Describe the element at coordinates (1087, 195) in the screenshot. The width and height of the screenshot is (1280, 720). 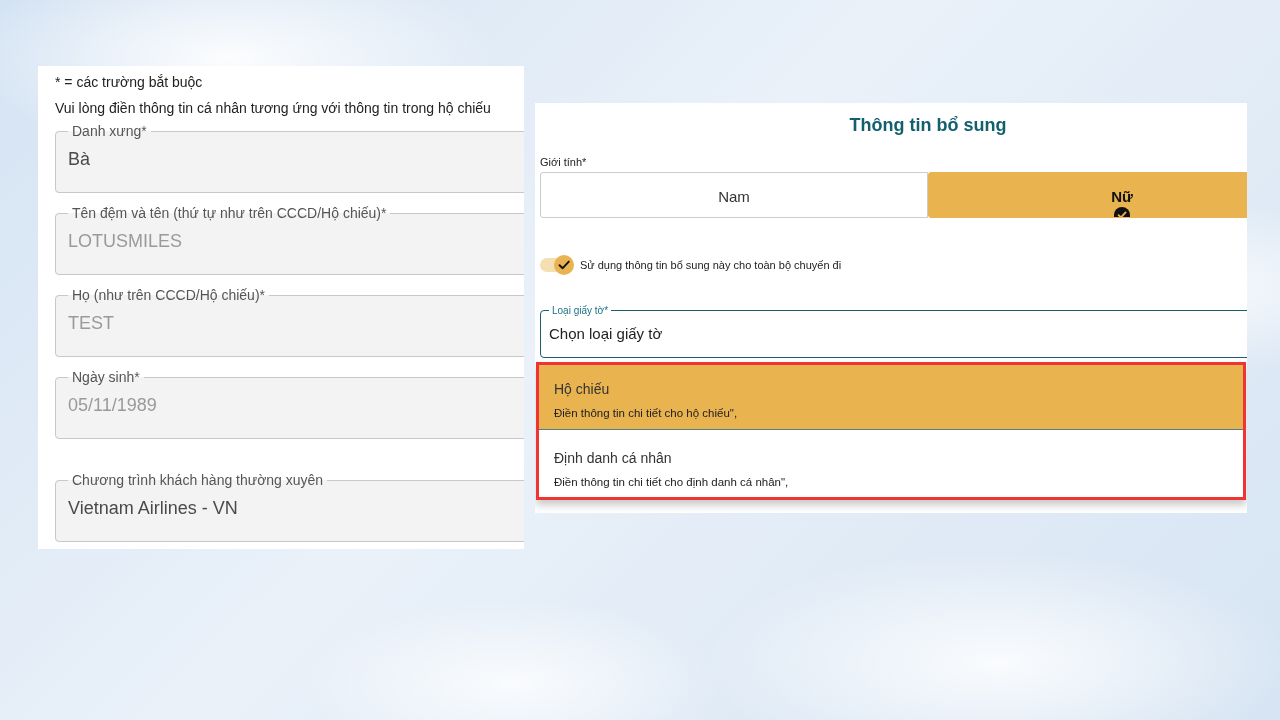
I see `gender-button: Nữ` at that location.